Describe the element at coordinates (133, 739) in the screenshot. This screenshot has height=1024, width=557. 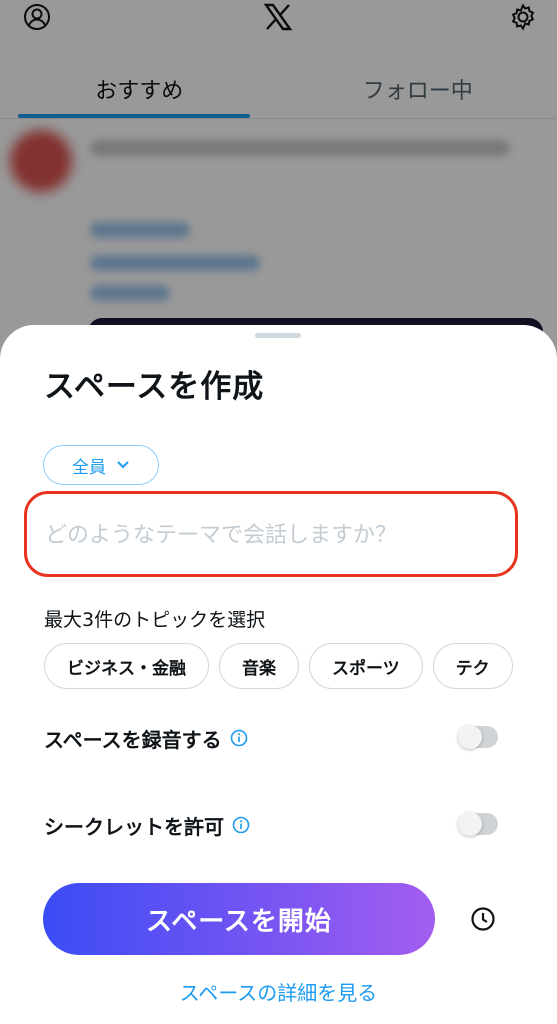
I see `record-space-label: スペースを録音する` at that location.